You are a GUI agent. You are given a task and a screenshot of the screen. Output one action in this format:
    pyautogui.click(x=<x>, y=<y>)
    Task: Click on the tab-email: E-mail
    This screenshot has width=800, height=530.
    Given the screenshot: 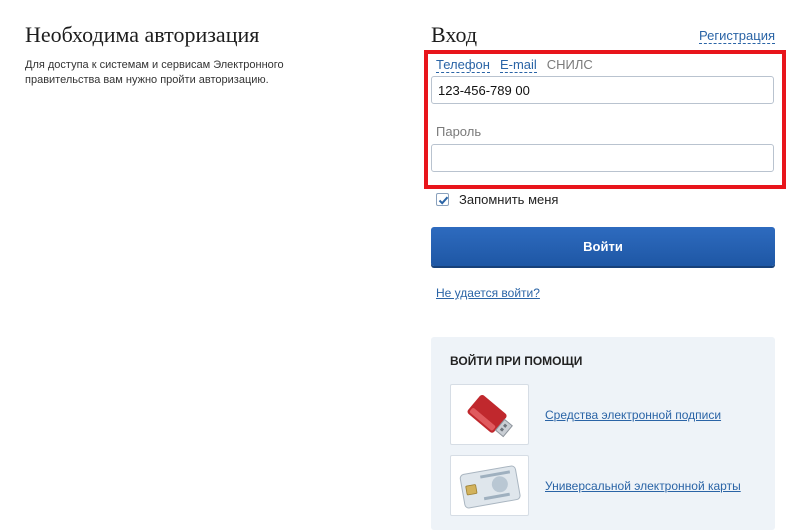 What is the action you would take?
    pyautogui.click(x=518, y=65)
    